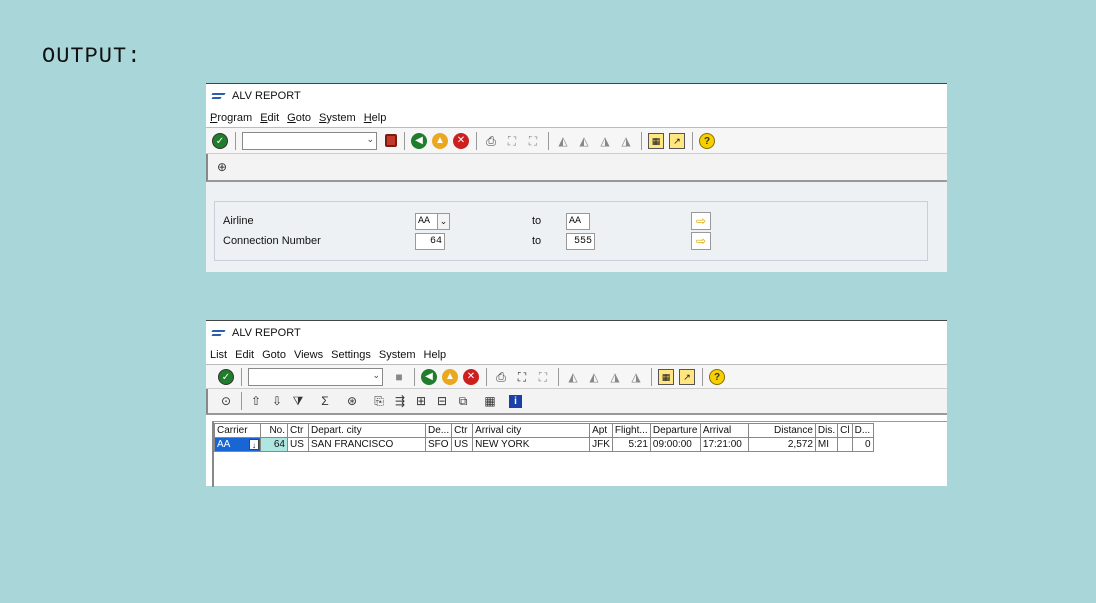 The height and width of the screenshot is (603, 1096). What do you see at coordinates (862, 444) in the screenshot?
I see `table-cell: 0` at bounding box center [862, 444].